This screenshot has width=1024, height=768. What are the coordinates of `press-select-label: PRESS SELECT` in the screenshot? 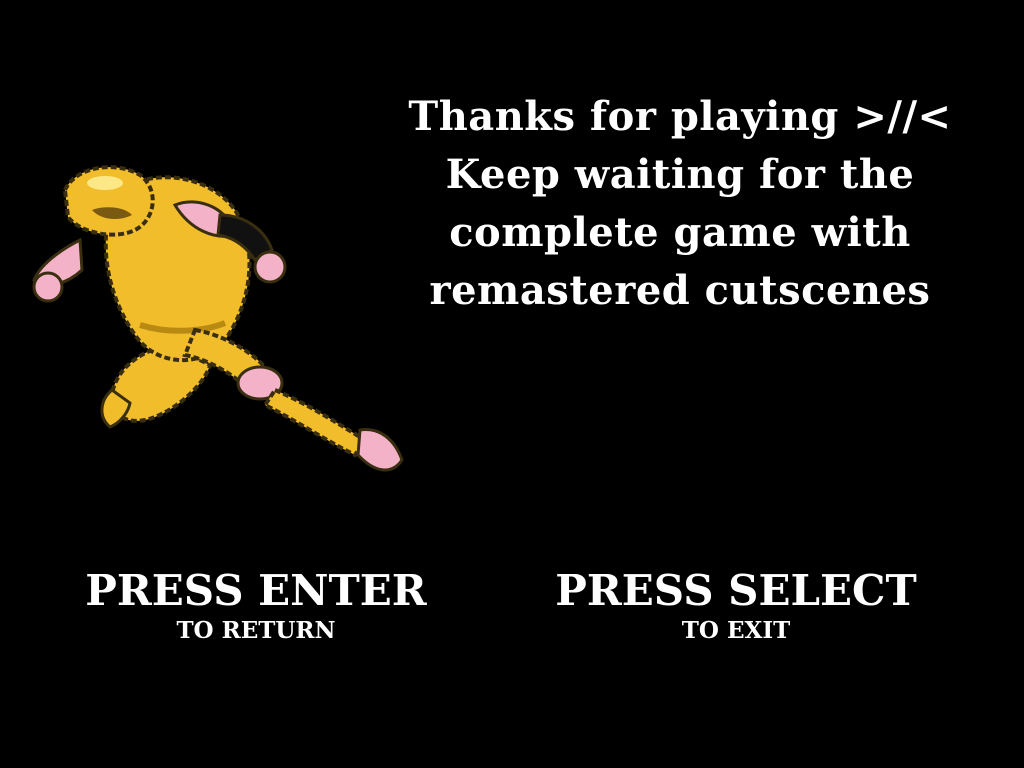 It's located at (736, 590).